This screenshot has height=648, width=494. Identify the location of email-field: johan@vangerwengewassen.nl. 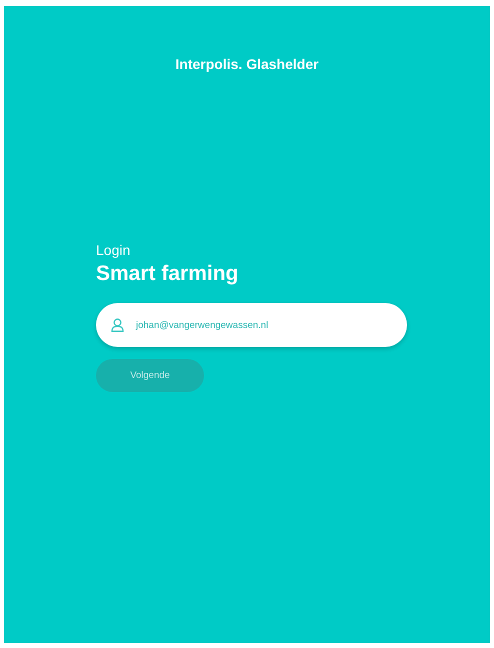
(251, 325).